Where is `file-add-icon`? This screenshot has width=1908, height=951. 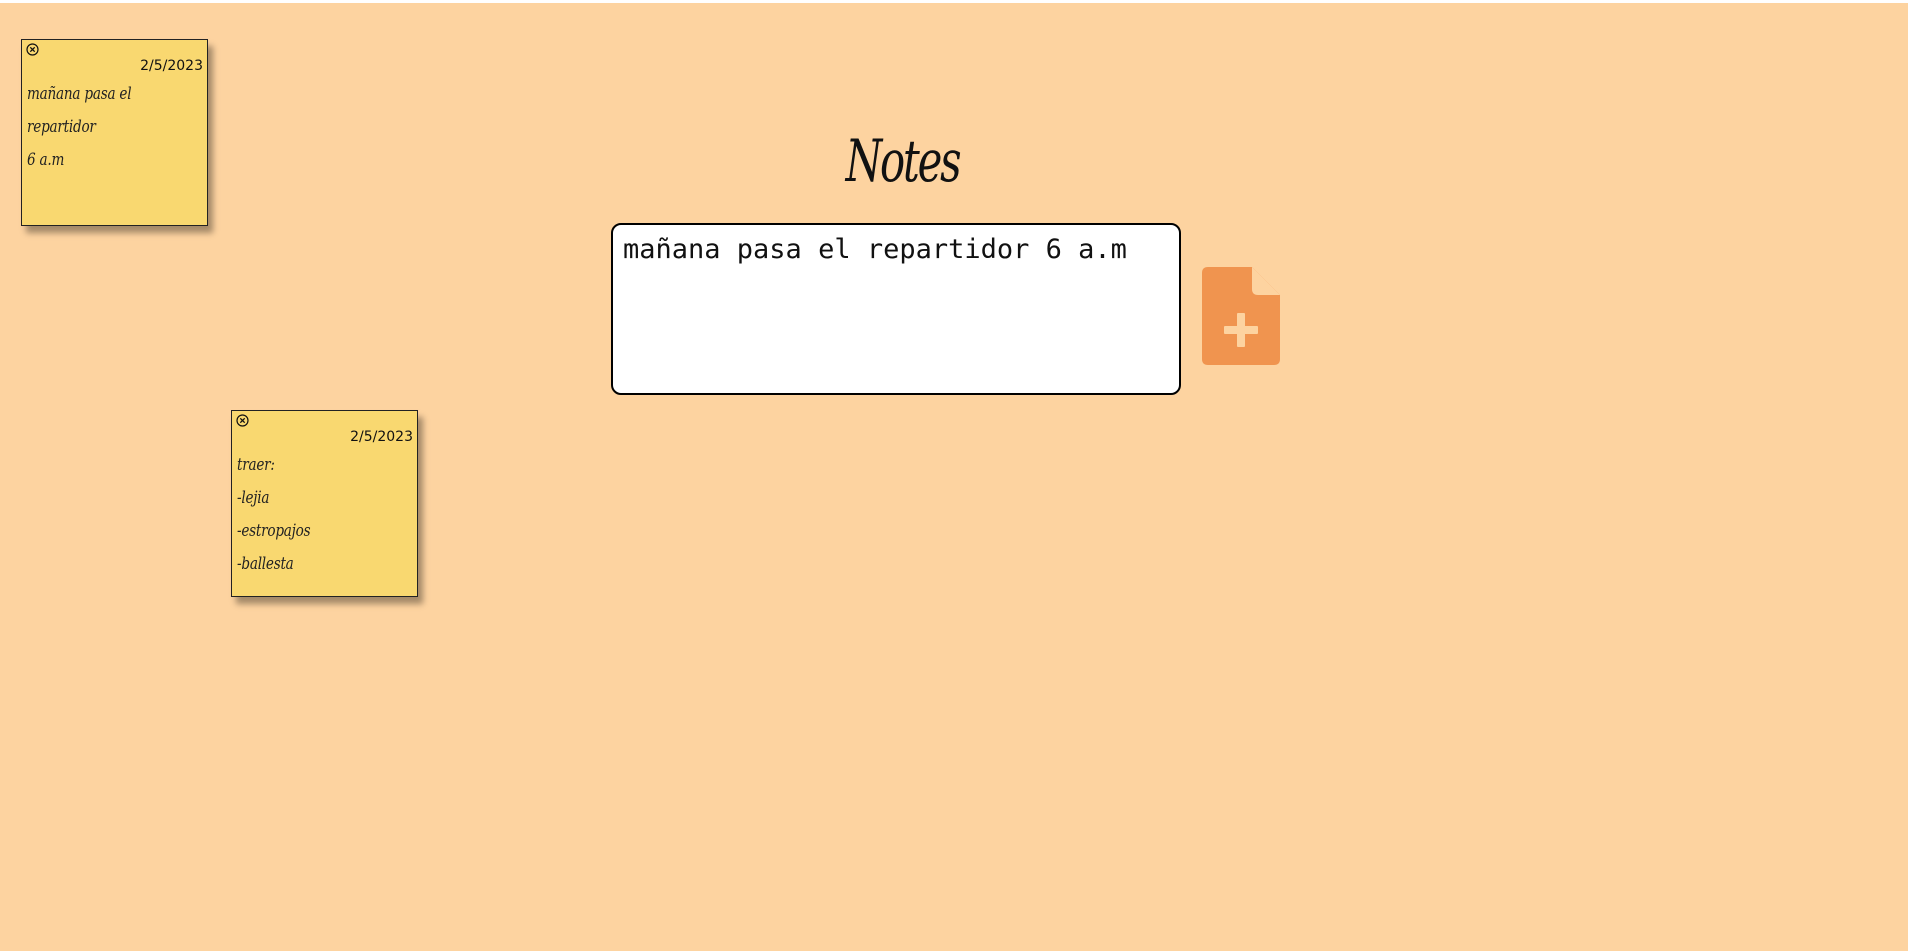 file-add-icon is located at coordinates (1241, 316).